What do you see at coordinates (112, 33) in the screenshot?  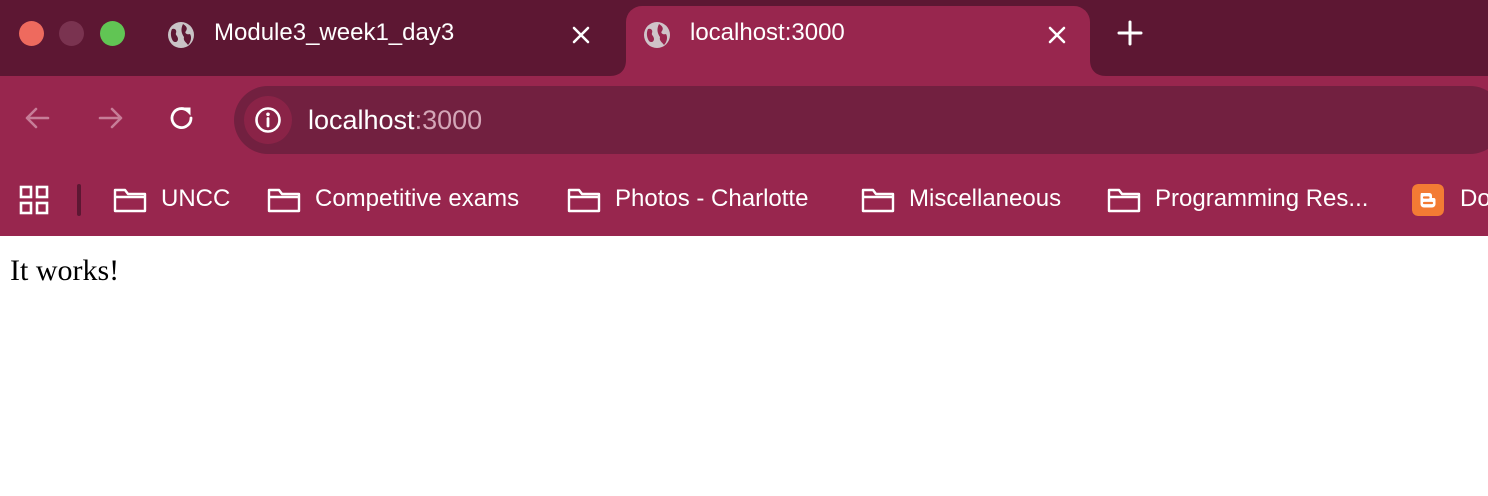 I see `zoom-window-button` at bounding box center [112, 33].